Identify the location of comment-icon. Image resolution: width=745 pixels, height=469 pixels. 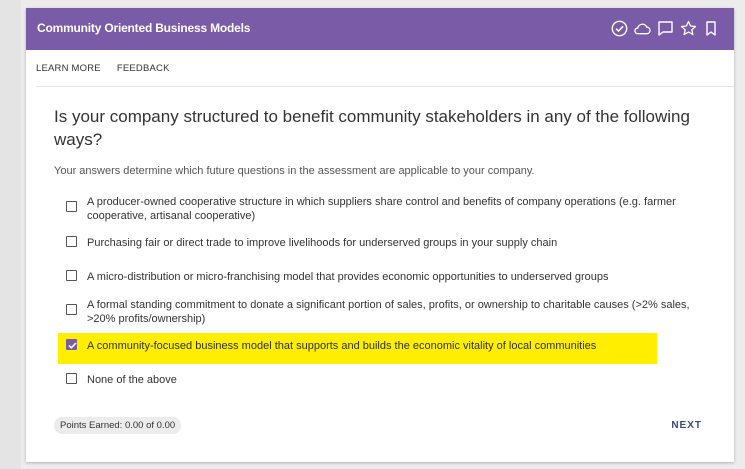
(665, 28).